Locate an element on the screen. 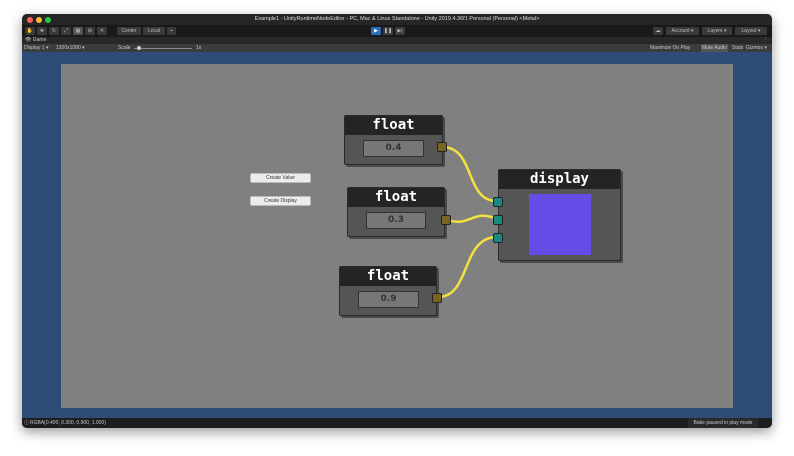  color-preview is located at coordinates (560, 224).